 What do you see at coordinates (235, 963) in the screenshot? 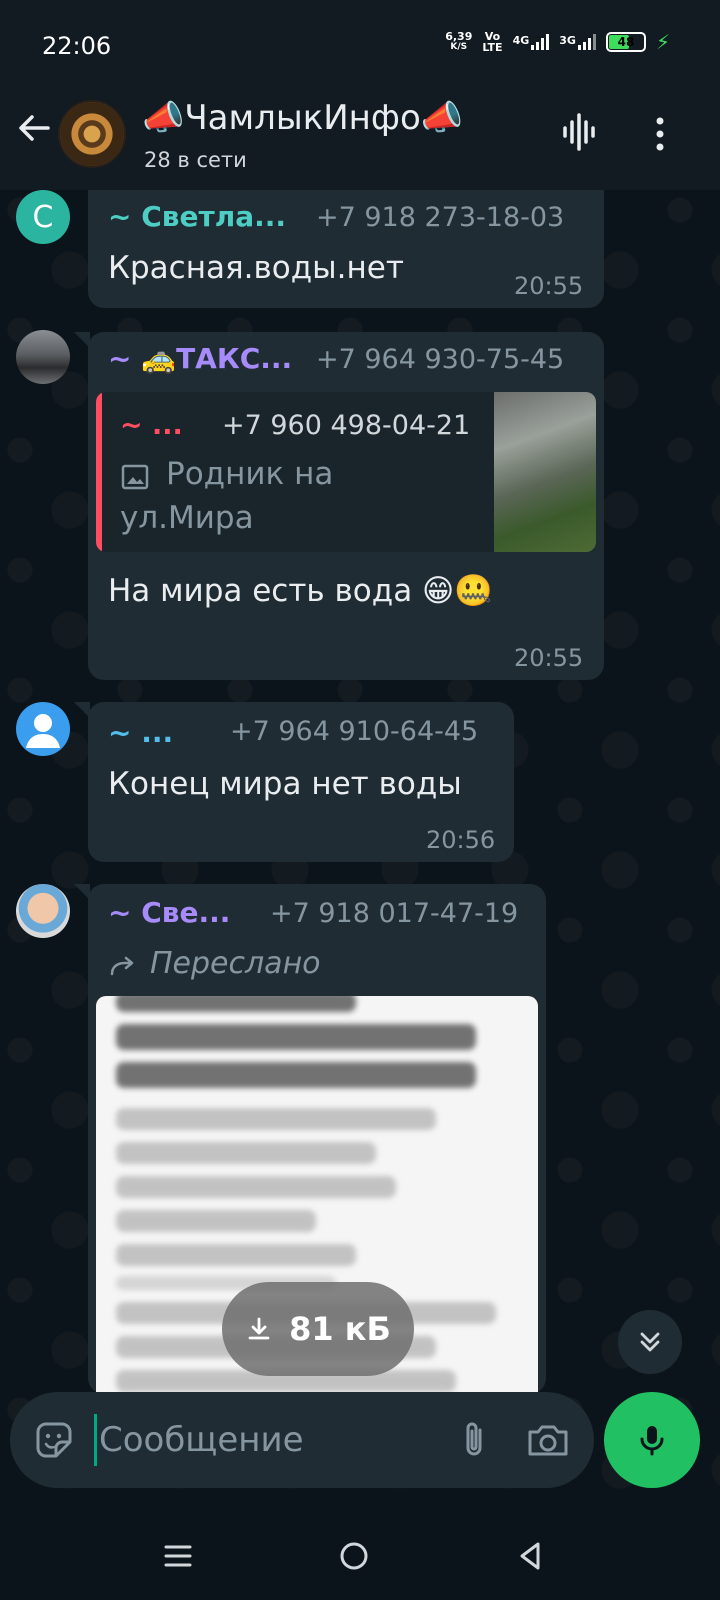
I see `forwarded-label: Переслано` at bounding box center [235, 963].